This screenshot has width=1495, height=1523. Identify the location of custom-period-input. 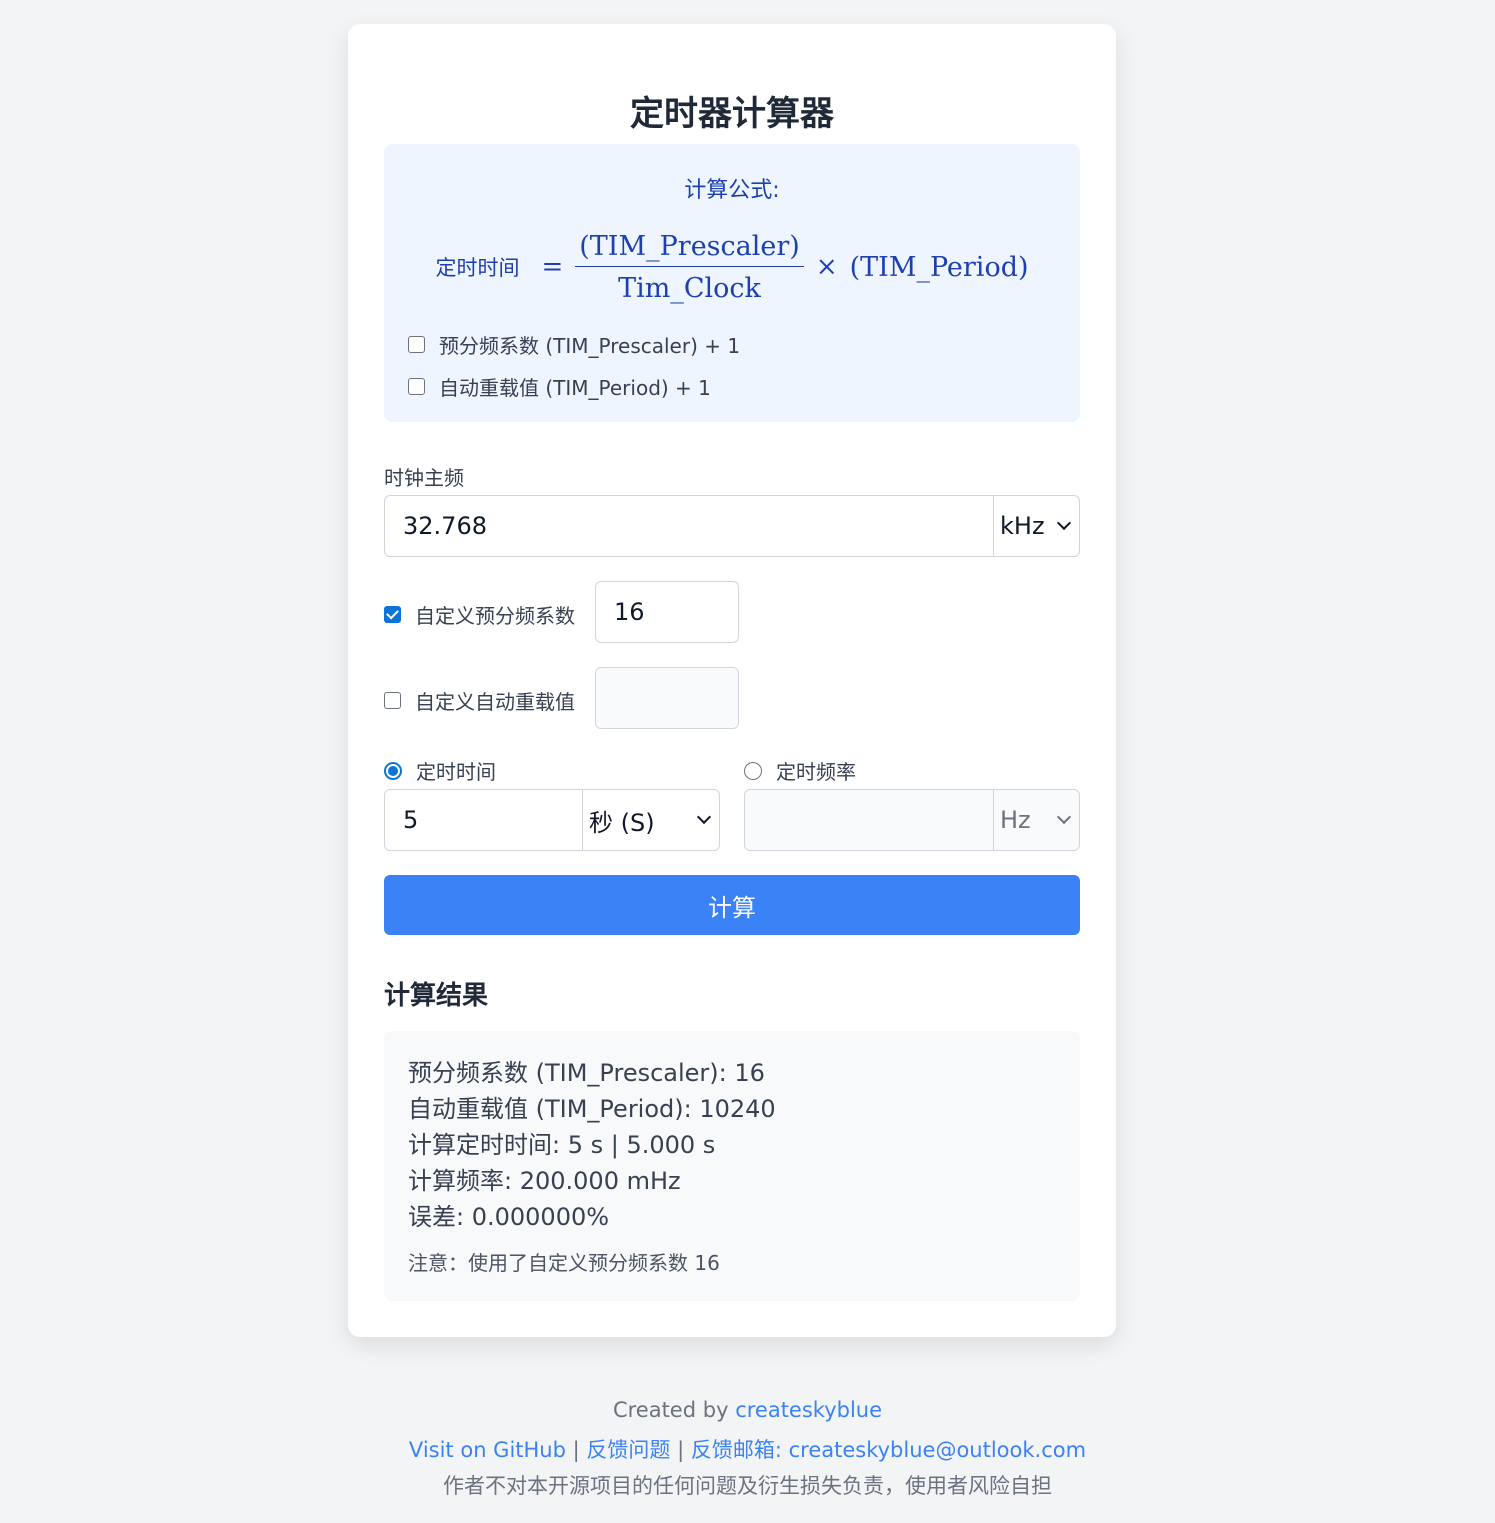
(667, 698).